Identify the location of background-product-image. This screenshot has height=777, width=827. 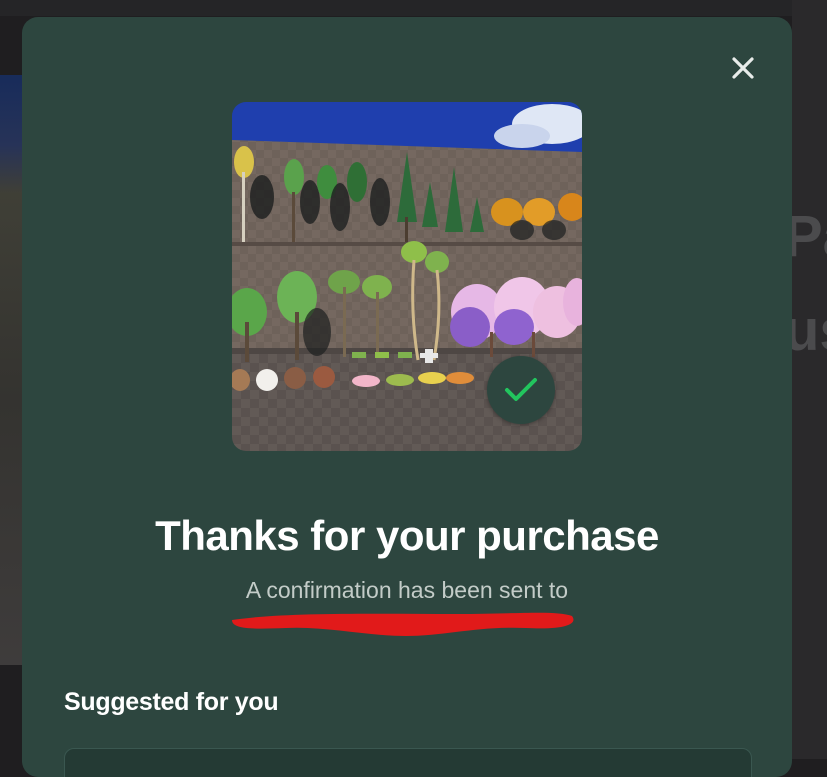
(11, 370).